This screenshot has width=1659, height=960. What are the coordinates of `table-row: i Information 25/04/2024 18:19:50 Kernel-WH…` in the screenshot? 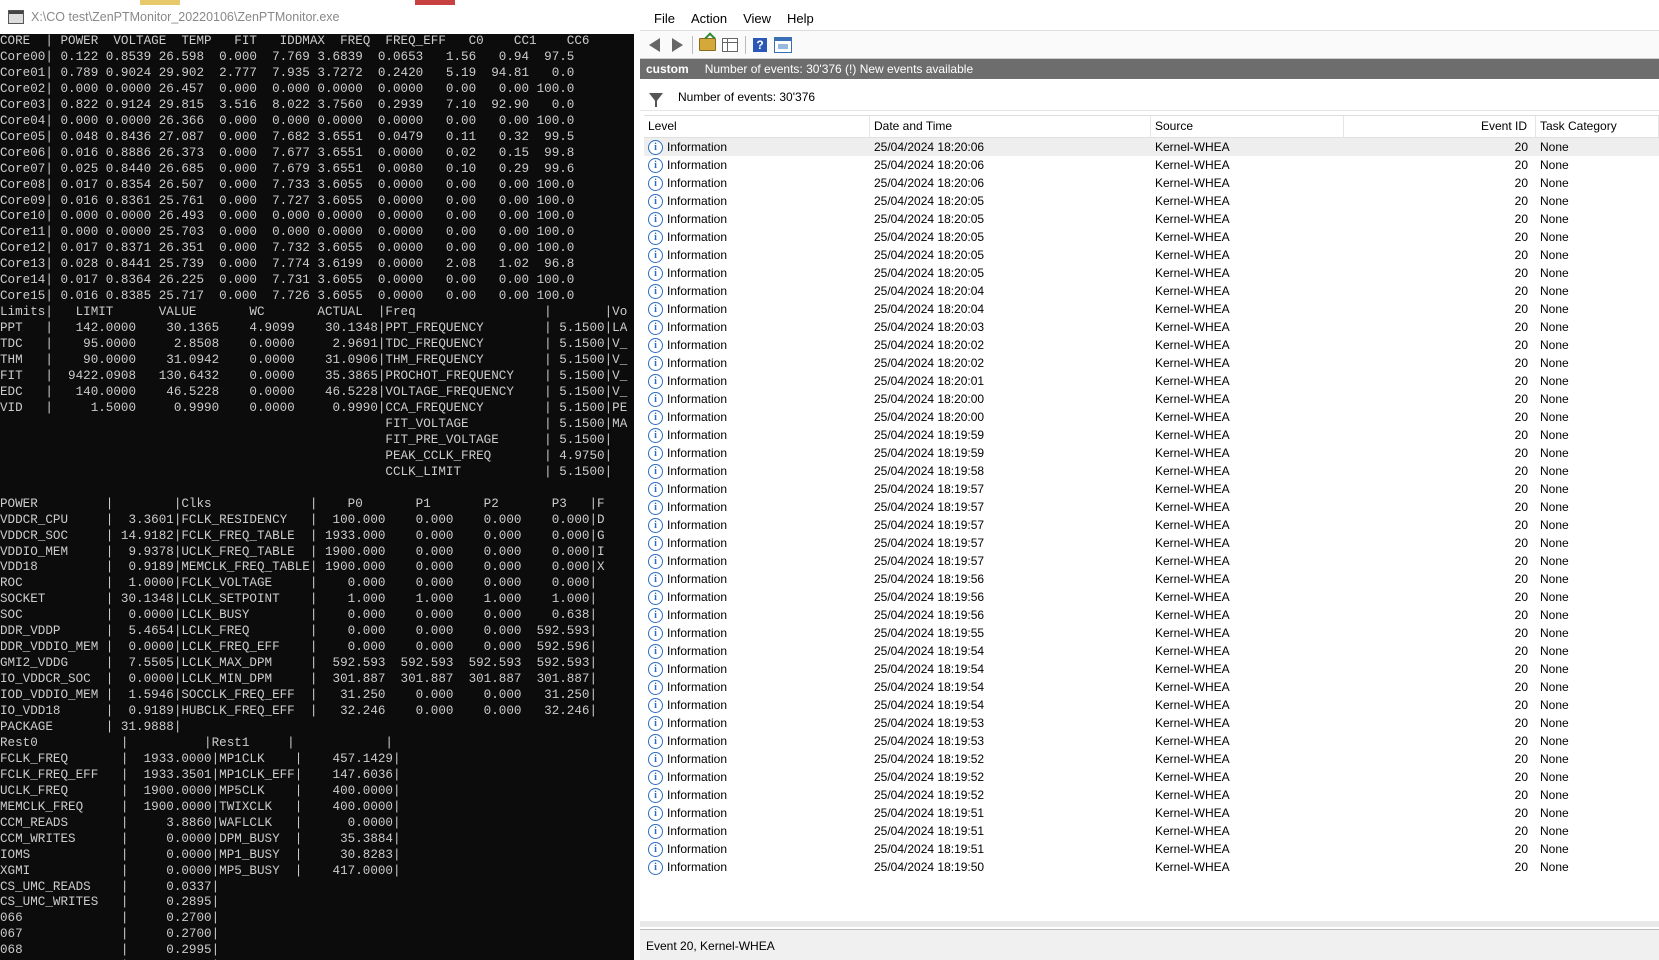 It's located at (1151, 867).